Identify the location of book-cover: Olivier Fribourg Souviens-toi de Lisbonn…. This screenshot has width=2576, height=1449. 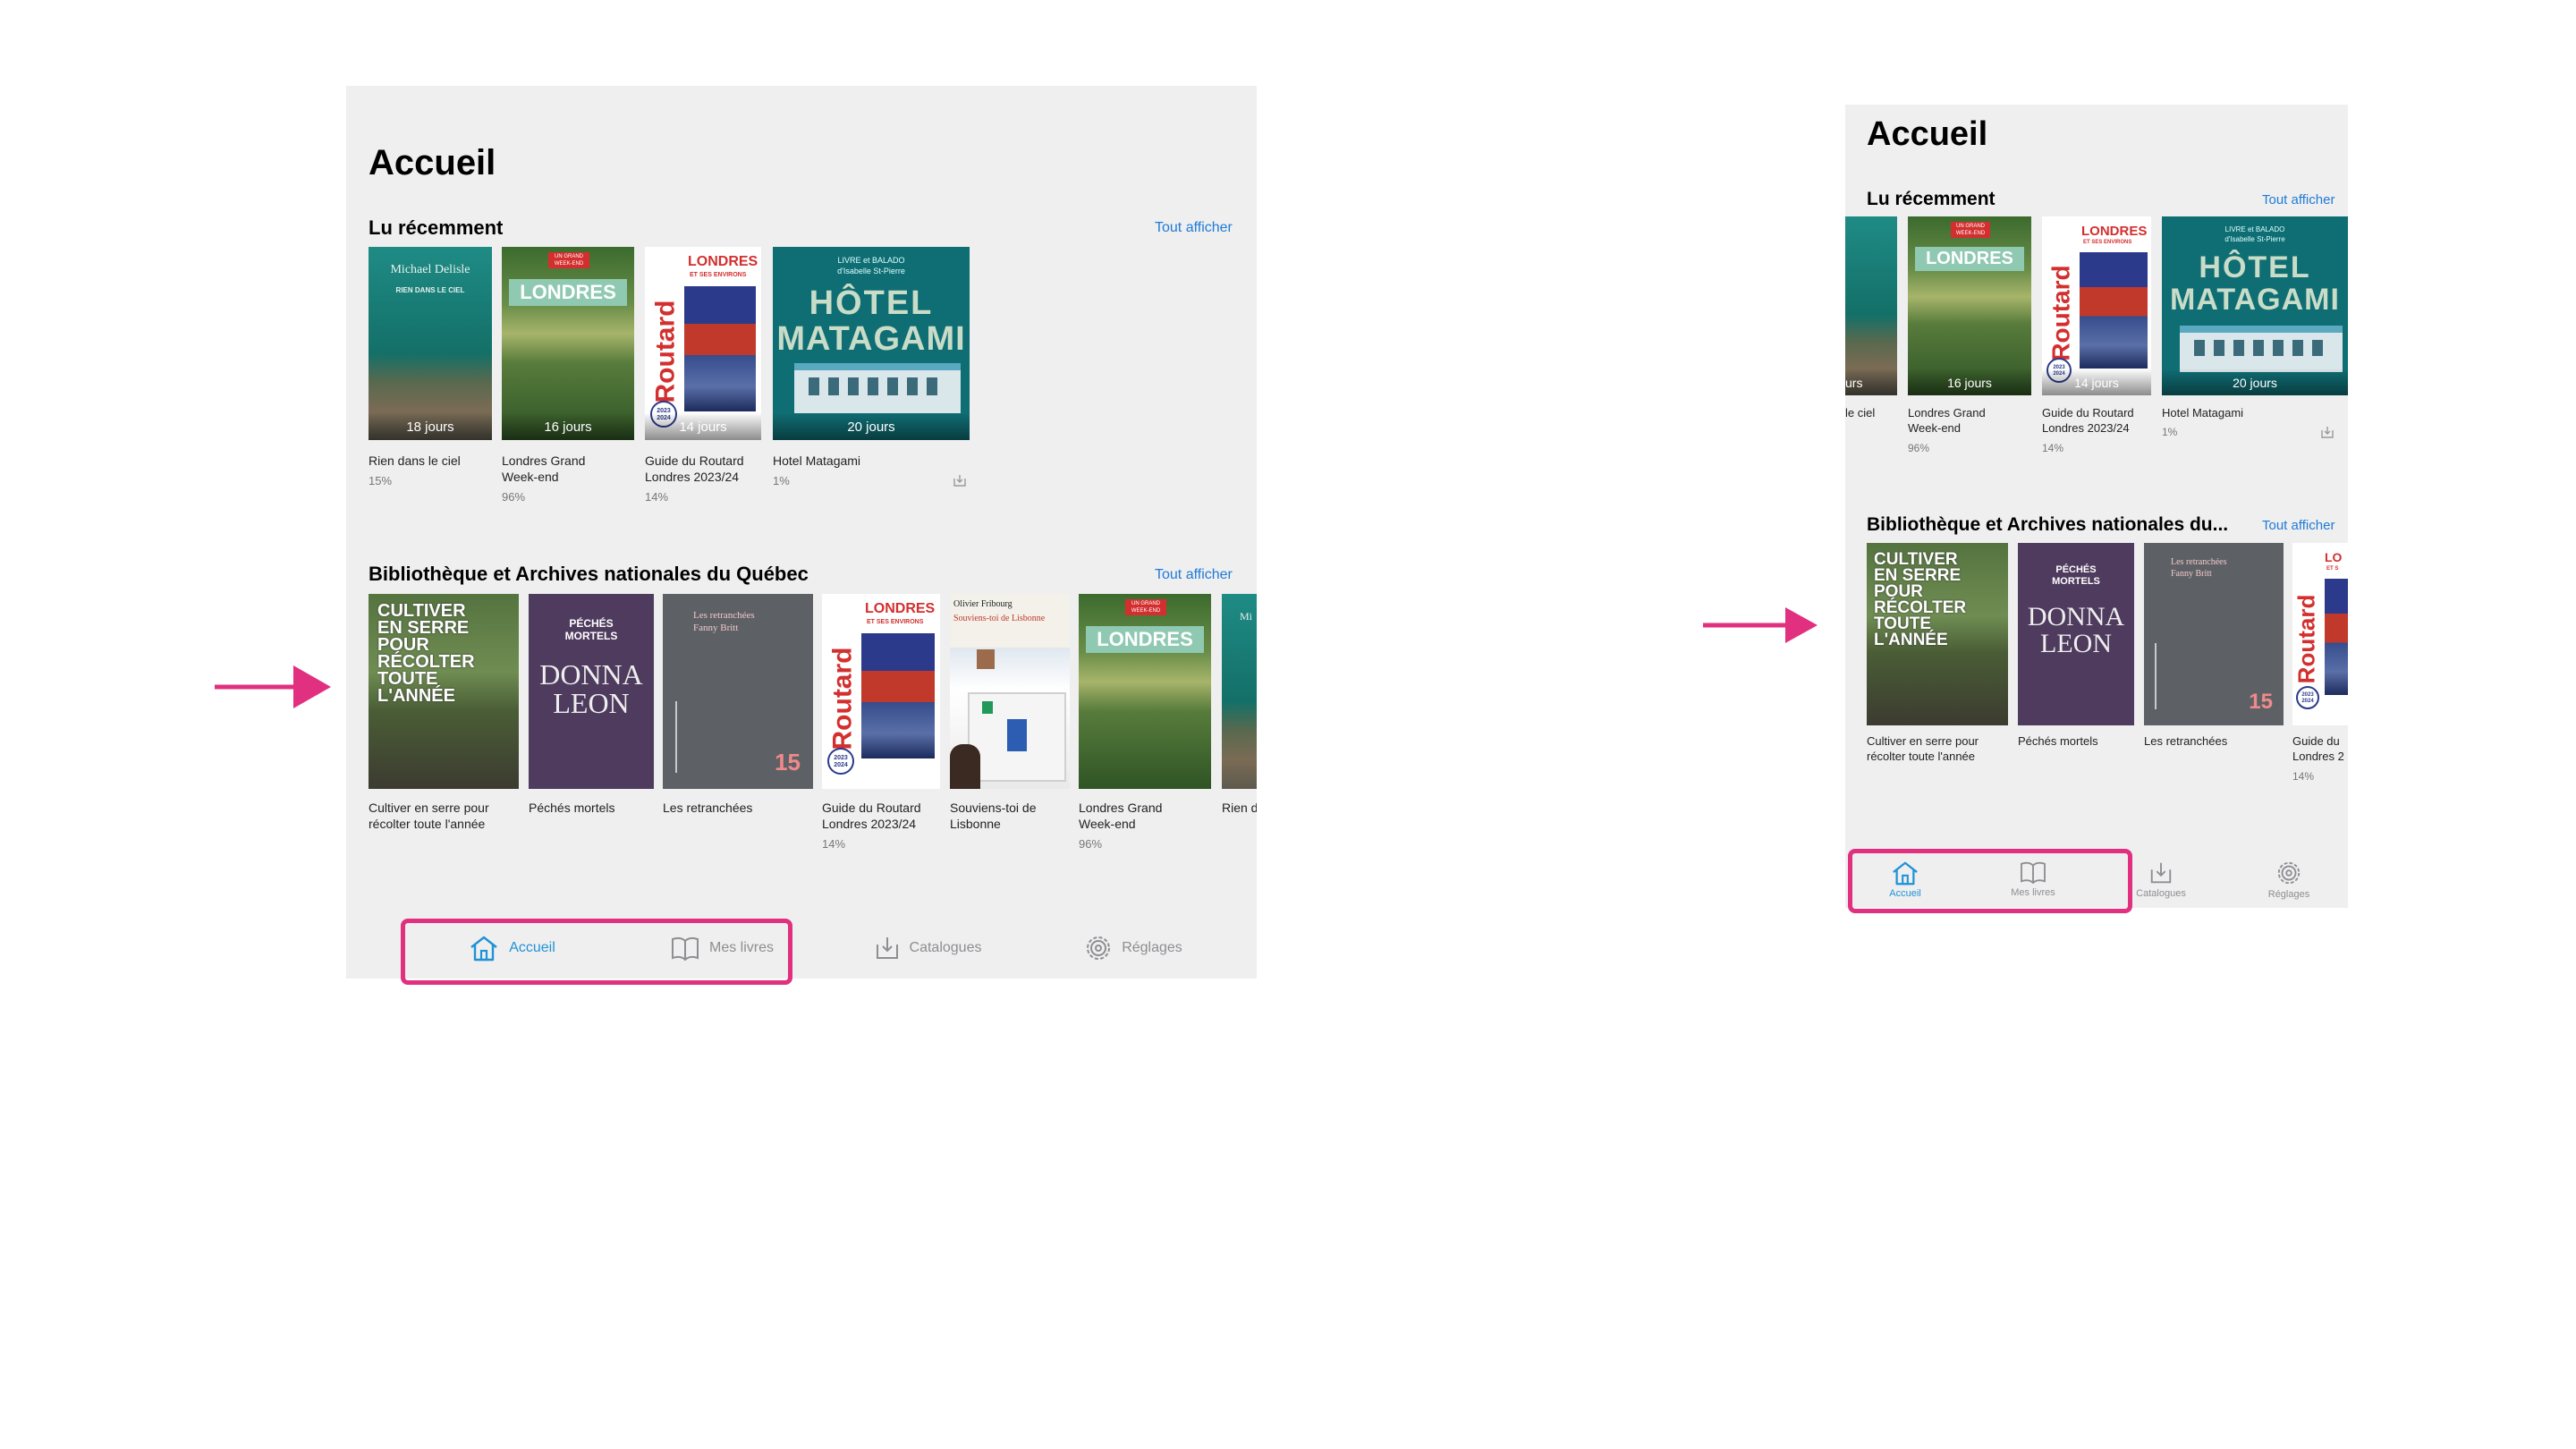
(1010, 691).